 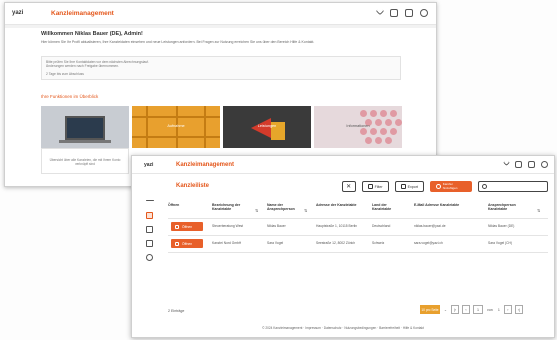 I want to click on last-page-button: ›|, so click(x=518, y=309).